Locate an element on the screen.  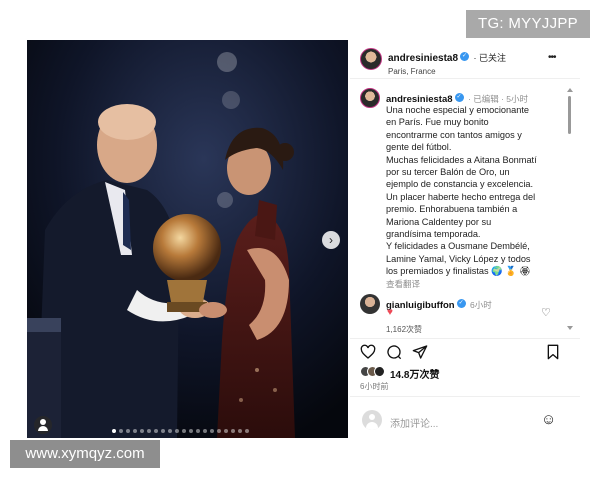
header-divider is located at coordinates (465, 78).